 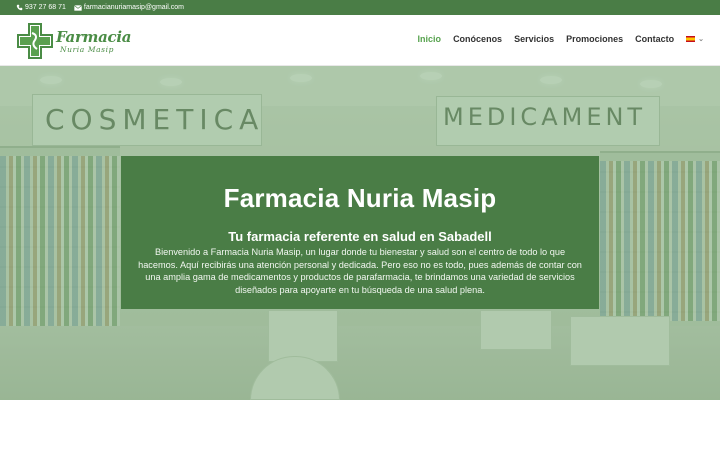 I want to click on logo-subtitle: Nuria Masip, so click(x=87, y=49).